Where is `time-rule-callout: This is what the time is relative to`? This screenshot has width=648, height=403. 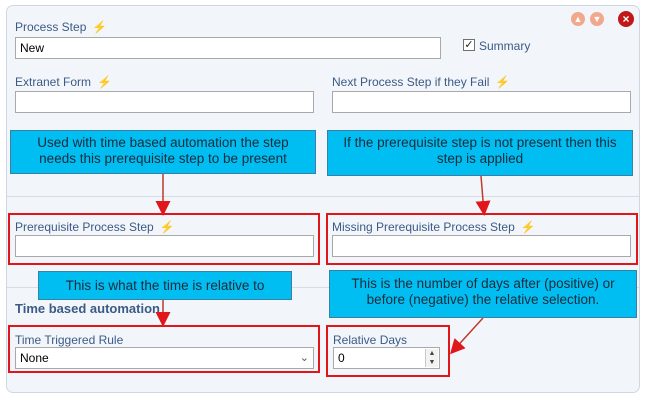
time-rule-callout: This is what the time is relative to is located at coordinates (165, 285).